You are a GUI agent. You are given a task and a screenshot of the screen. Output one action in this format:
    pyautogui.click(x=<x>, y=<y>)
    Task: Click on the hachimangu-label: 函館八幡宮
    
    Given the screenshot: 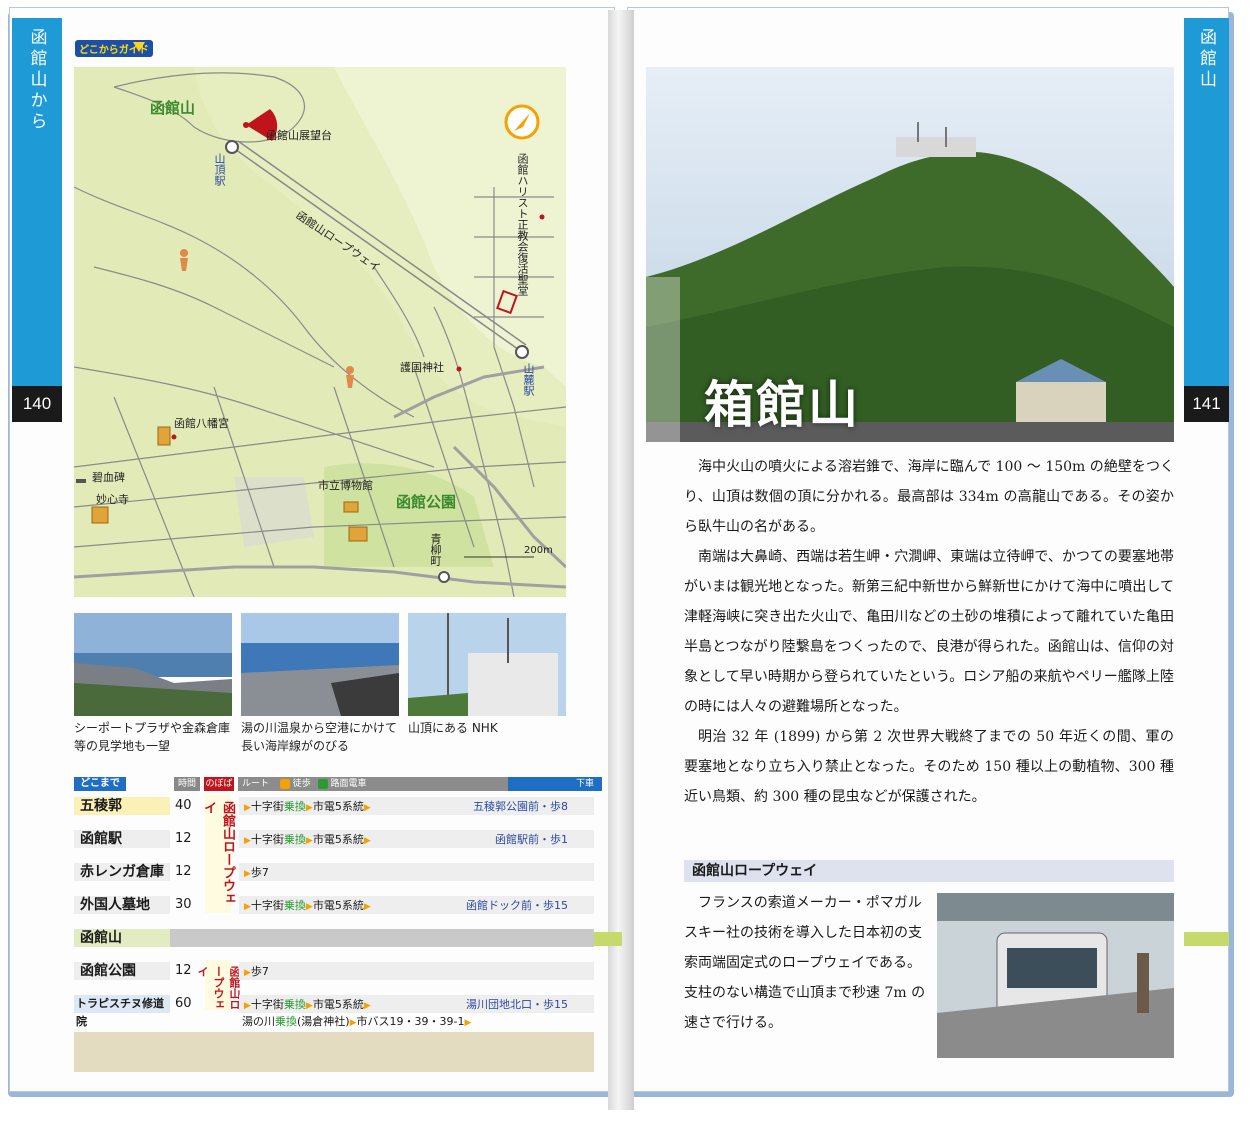 What is the action you would take?
    pyautogui.click(x=201, y=423)
    